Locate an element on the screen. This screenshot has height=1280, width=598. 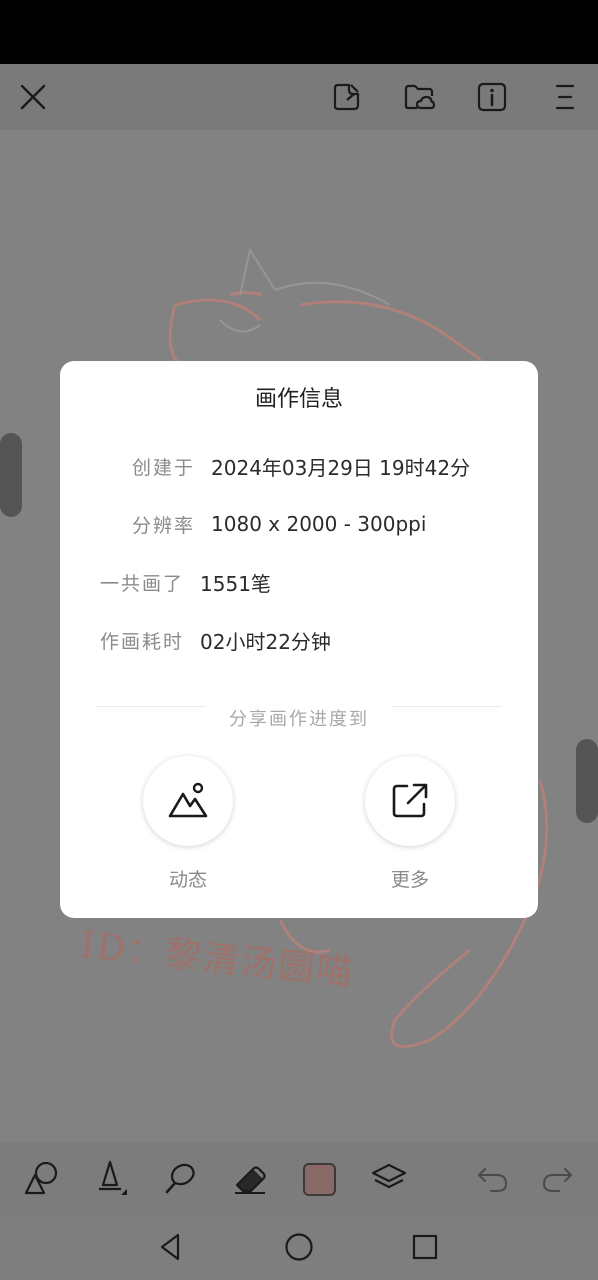
home-icon is located at coordinates (299, 1247).